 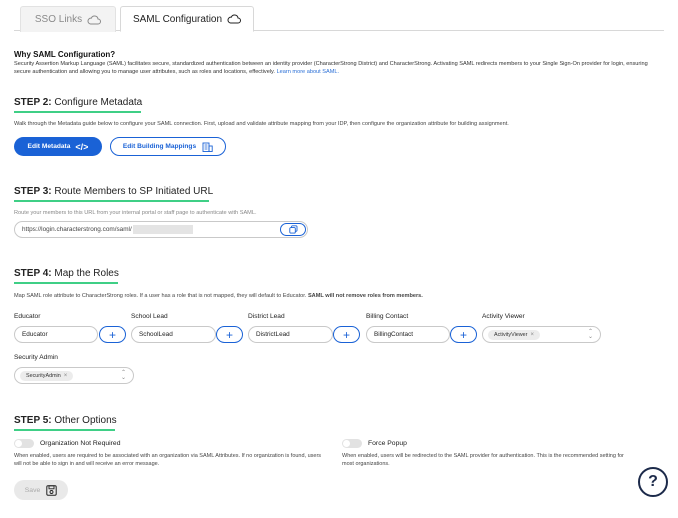 I want to click on edit-metadata-button: Edit Metadata </>, so click(x=58, y=146).